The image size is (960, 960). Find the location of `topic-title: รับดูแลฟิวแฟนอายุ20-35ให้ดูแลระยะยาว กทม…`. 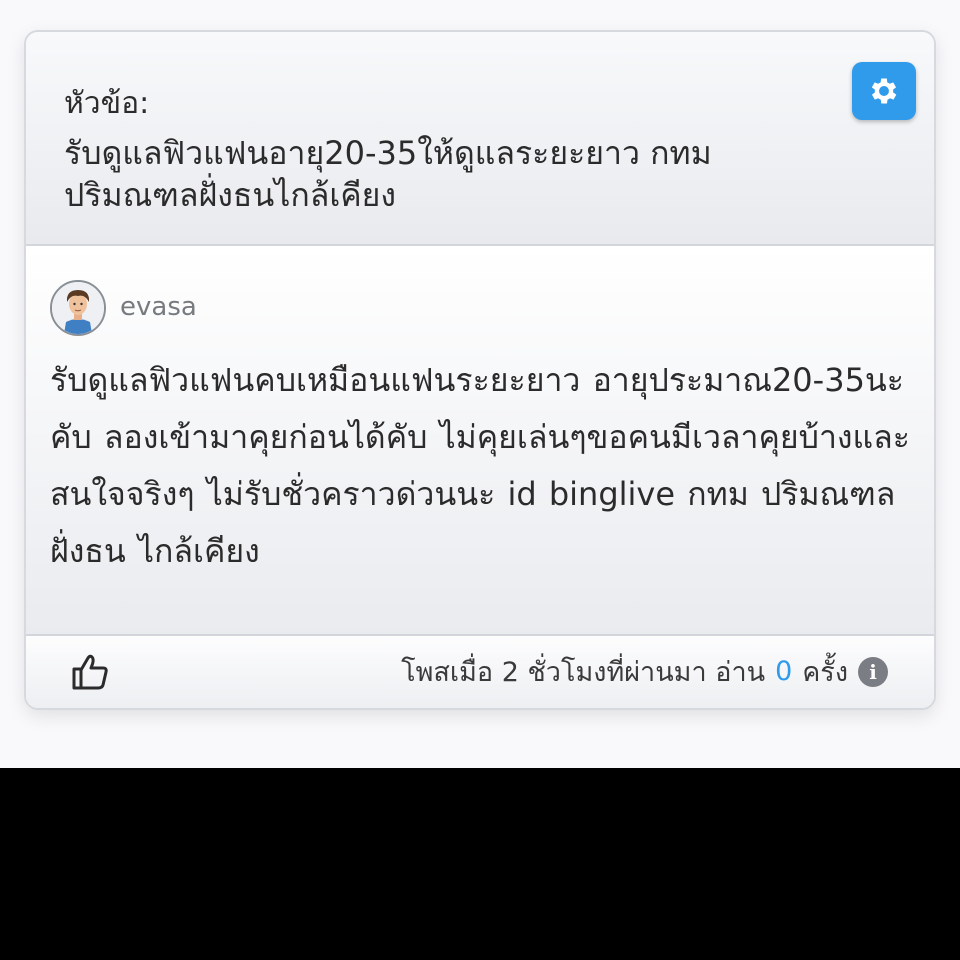

topic-title: รับดูแลฟิวแฟนอายุ20-35ให้ดูแลระยะยาว กทม… is located at coordinates (388, 174).